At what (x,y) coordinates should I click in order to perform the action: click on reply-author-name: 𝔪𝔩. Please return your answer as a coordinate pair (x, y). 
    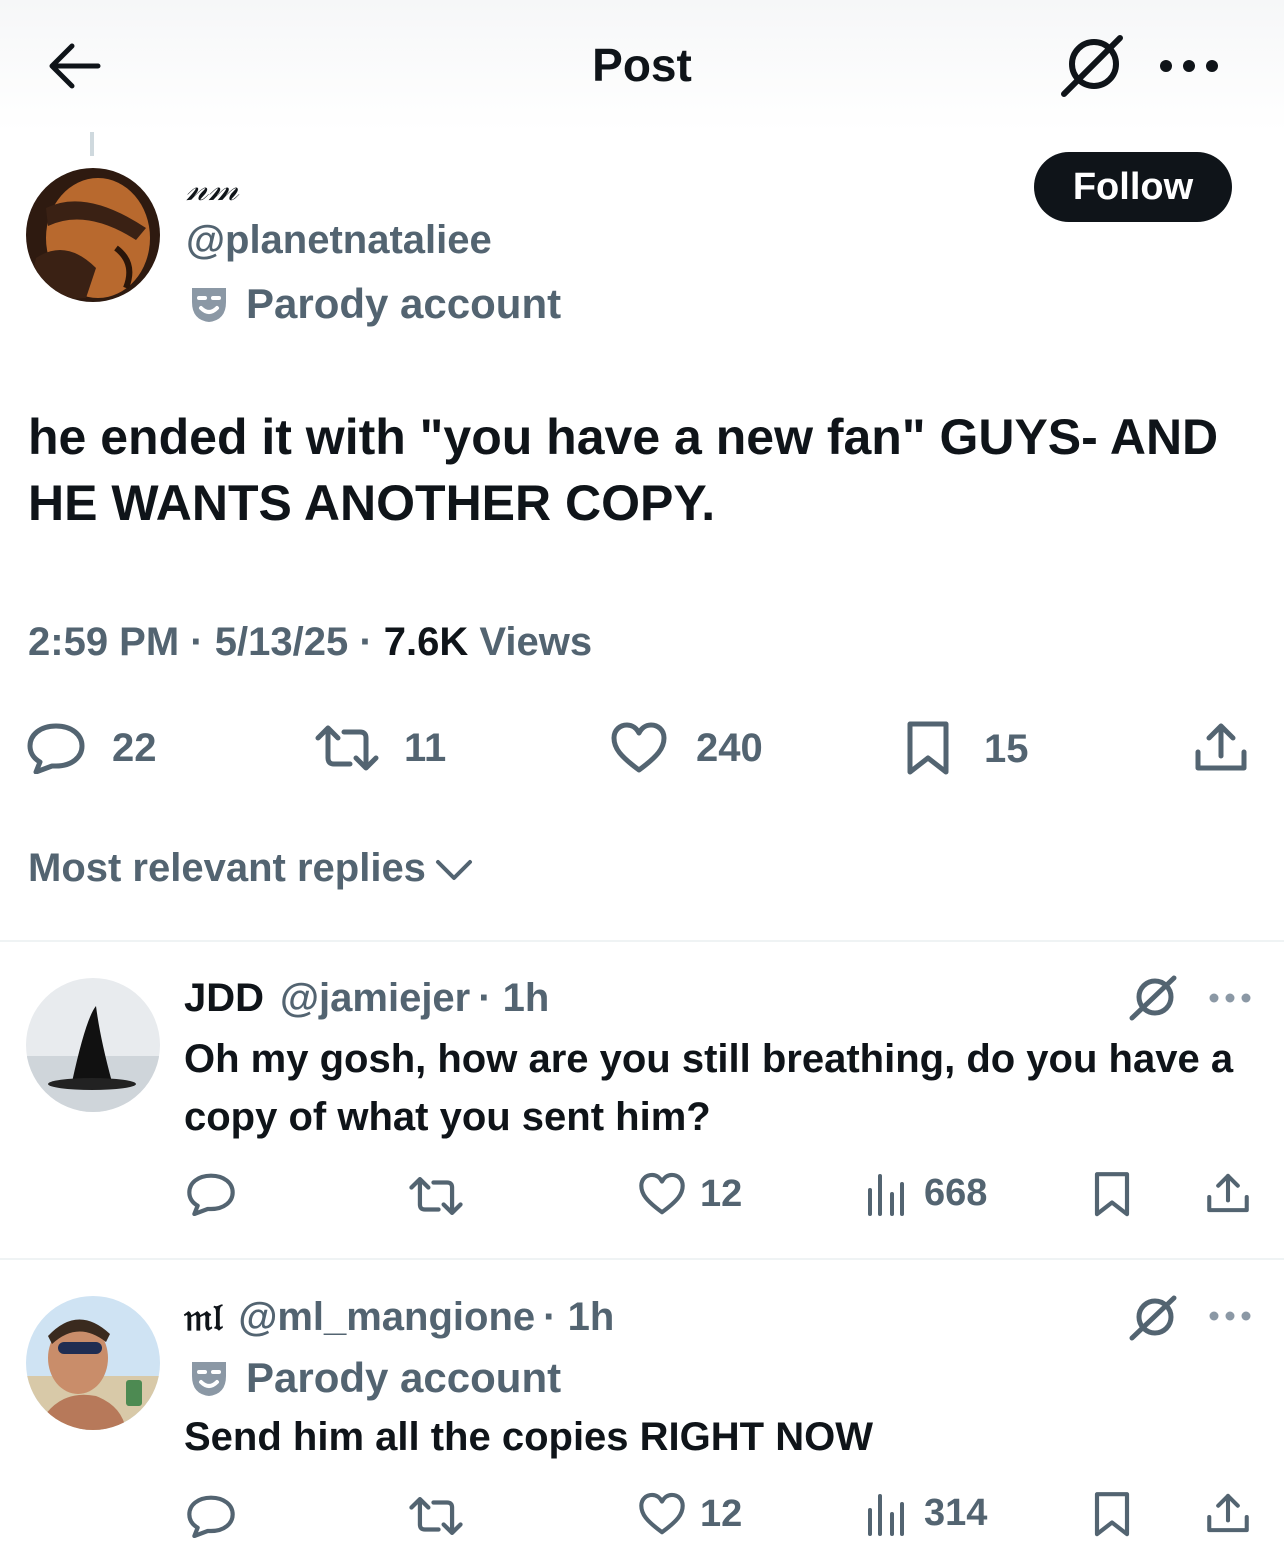
    Looking at the image, I should click on (203, 1317).